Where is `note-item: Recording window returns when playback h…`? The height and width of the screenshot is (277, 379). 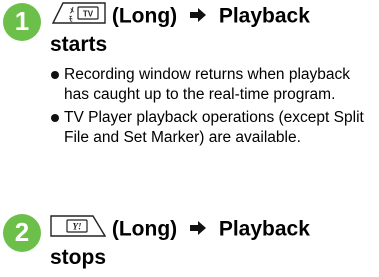
note-item: Recording window returns when playback h… is located at coordinates (212, 85).